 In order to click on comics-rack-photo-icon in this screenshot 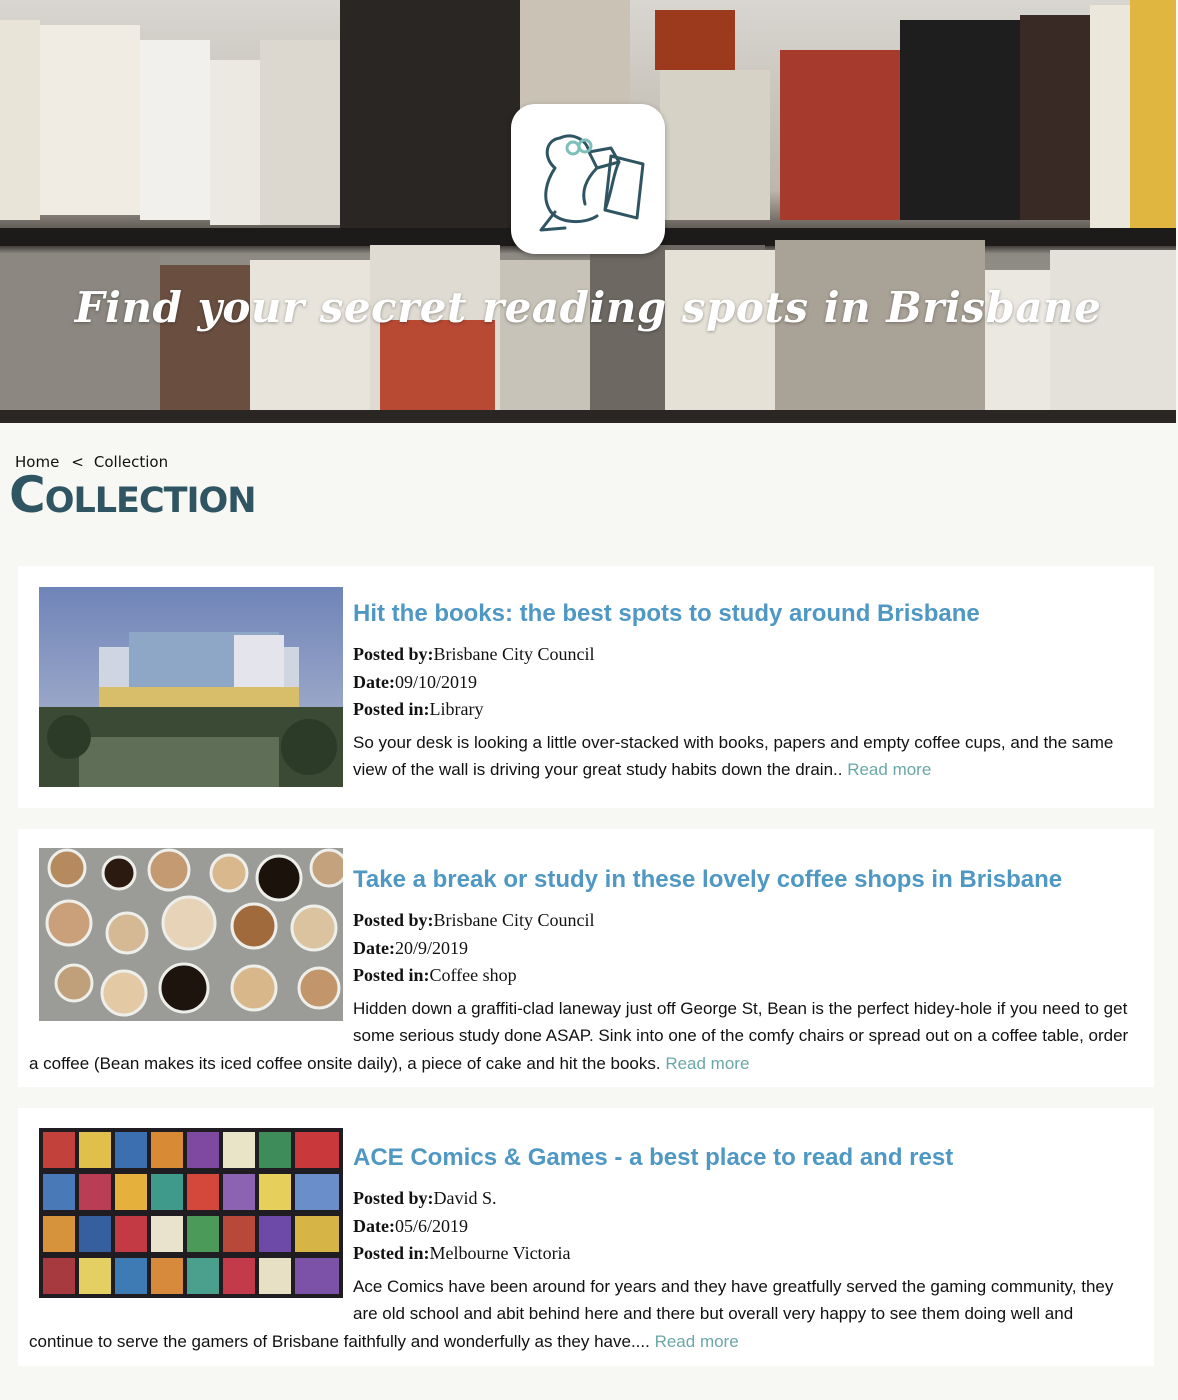, I will do `click(191, 1213)`.